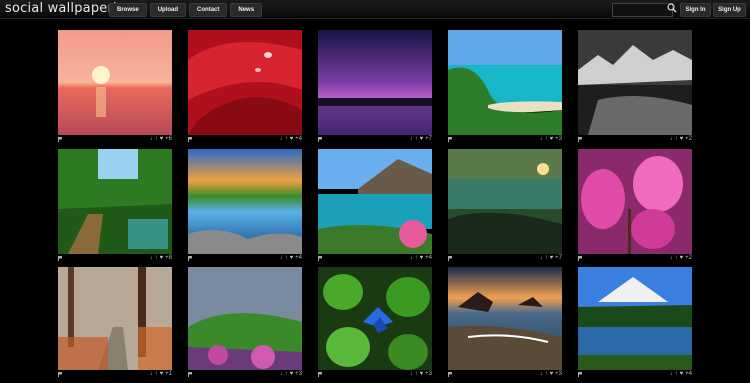 The width and height of the screenshot is (750, 383). Describe the element at coordinates (729, 10) in the screenshot. I see `sign-up-button: Sign Up` at that location.